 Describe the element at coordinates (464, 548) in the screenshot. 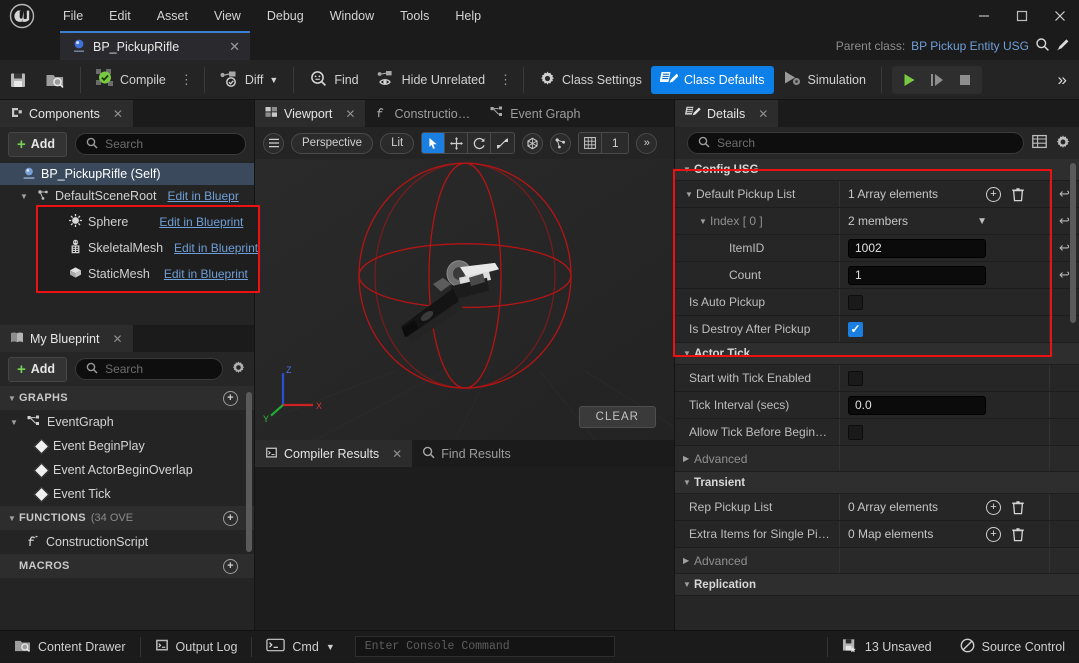

I see `compiler-output-area` at that location.